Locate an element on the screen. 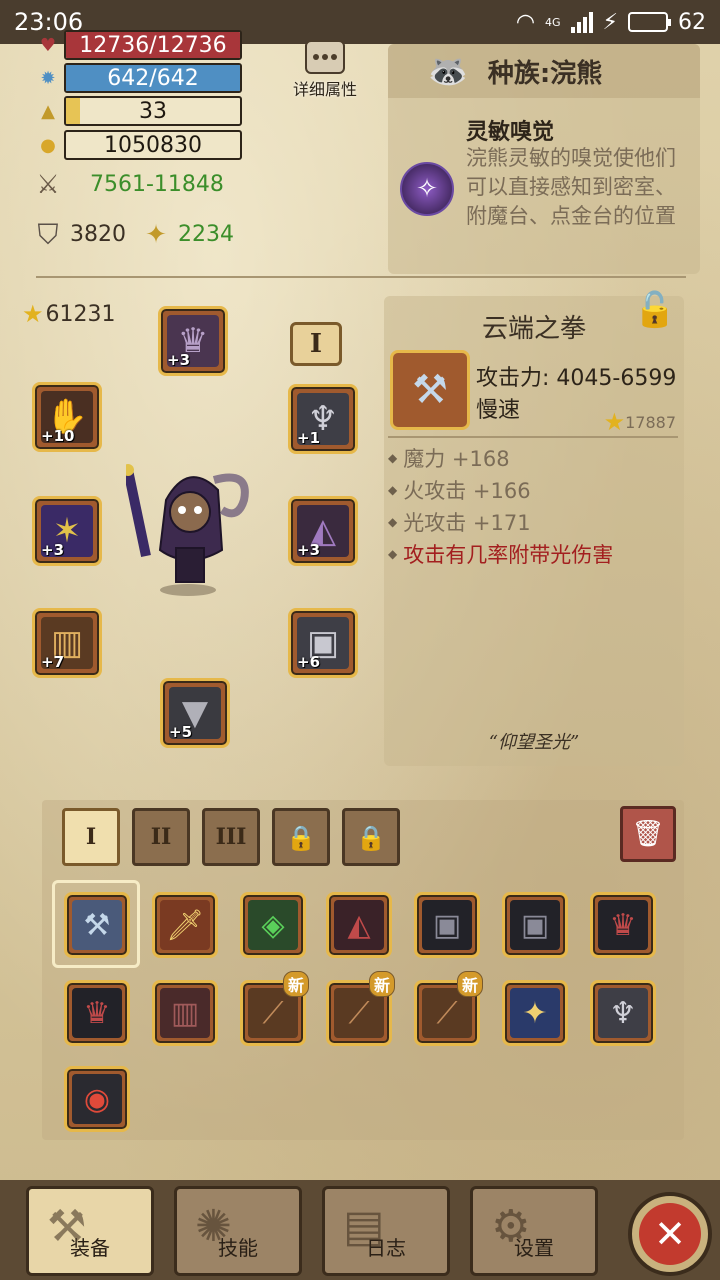  equipment-set-tag: I is located at coordinates (316, 344).